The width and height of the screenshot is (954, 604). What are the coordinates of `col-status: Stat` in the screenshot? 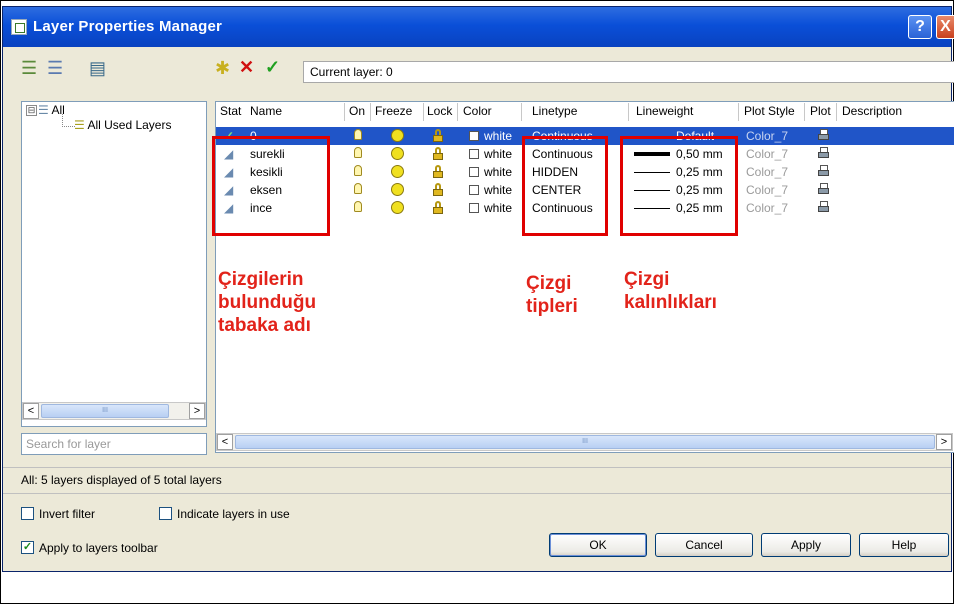 It's located at (230, 111).